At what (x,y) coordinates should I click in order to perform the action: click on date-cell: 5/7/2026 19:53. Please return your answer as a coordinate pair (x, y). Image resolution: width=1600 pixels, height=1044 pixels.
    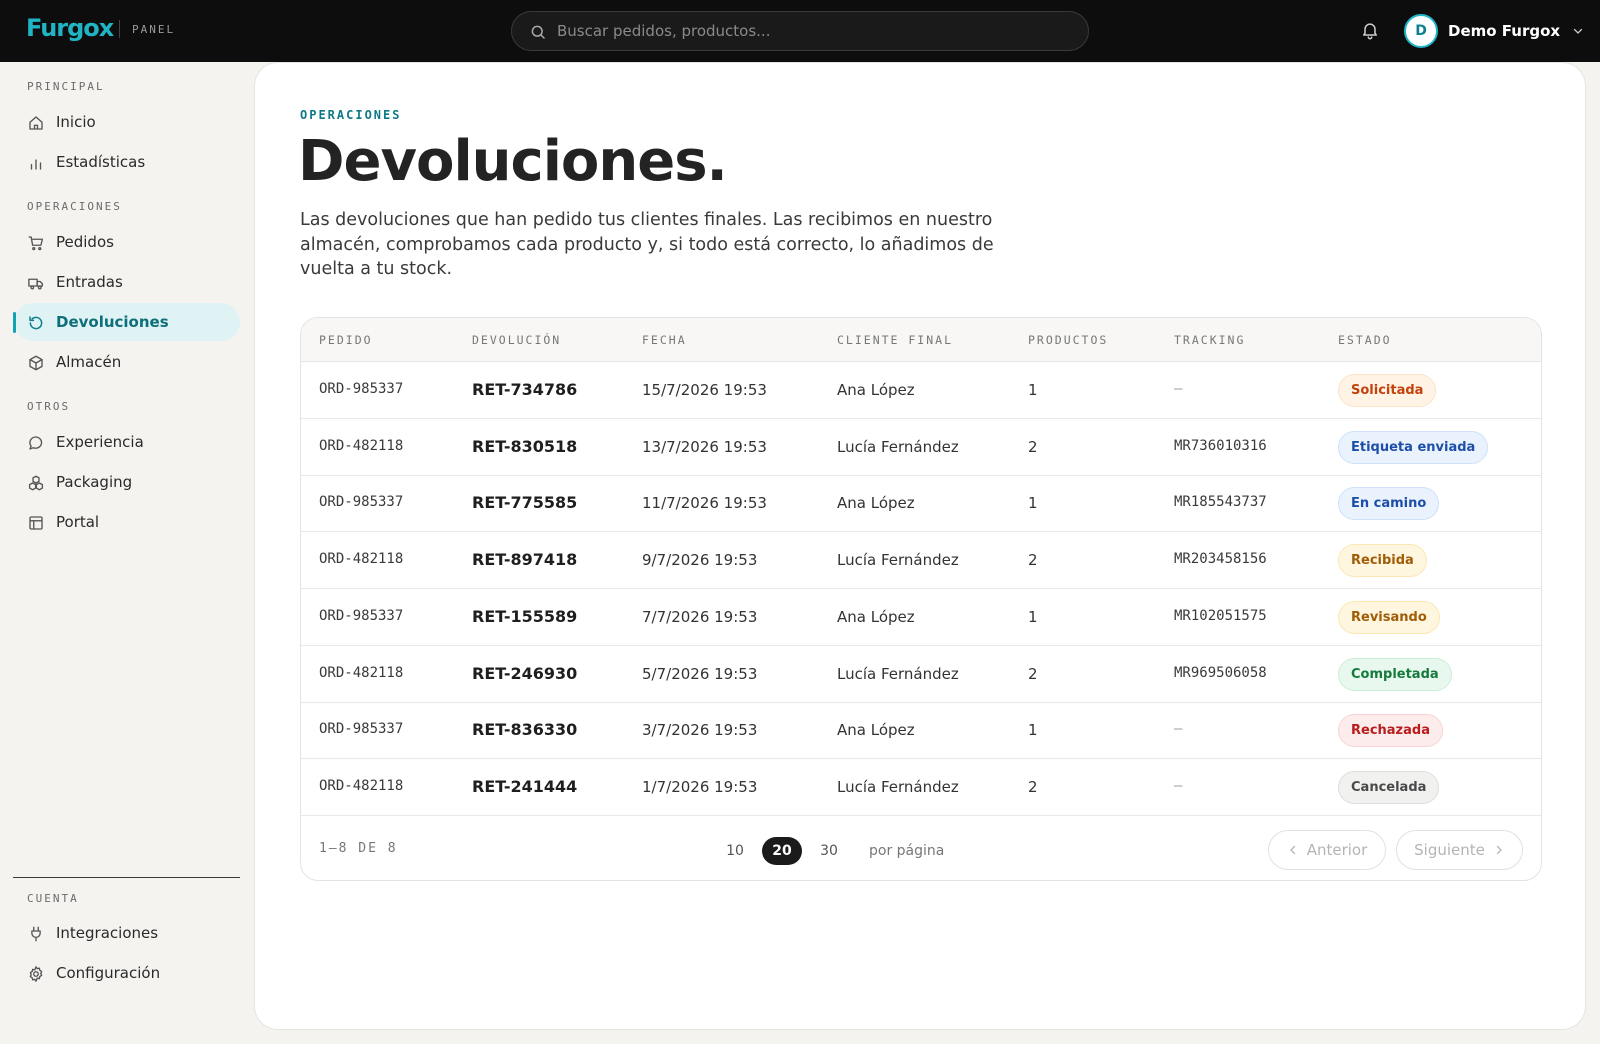
    Looking at the image, I should click on (700, 673).